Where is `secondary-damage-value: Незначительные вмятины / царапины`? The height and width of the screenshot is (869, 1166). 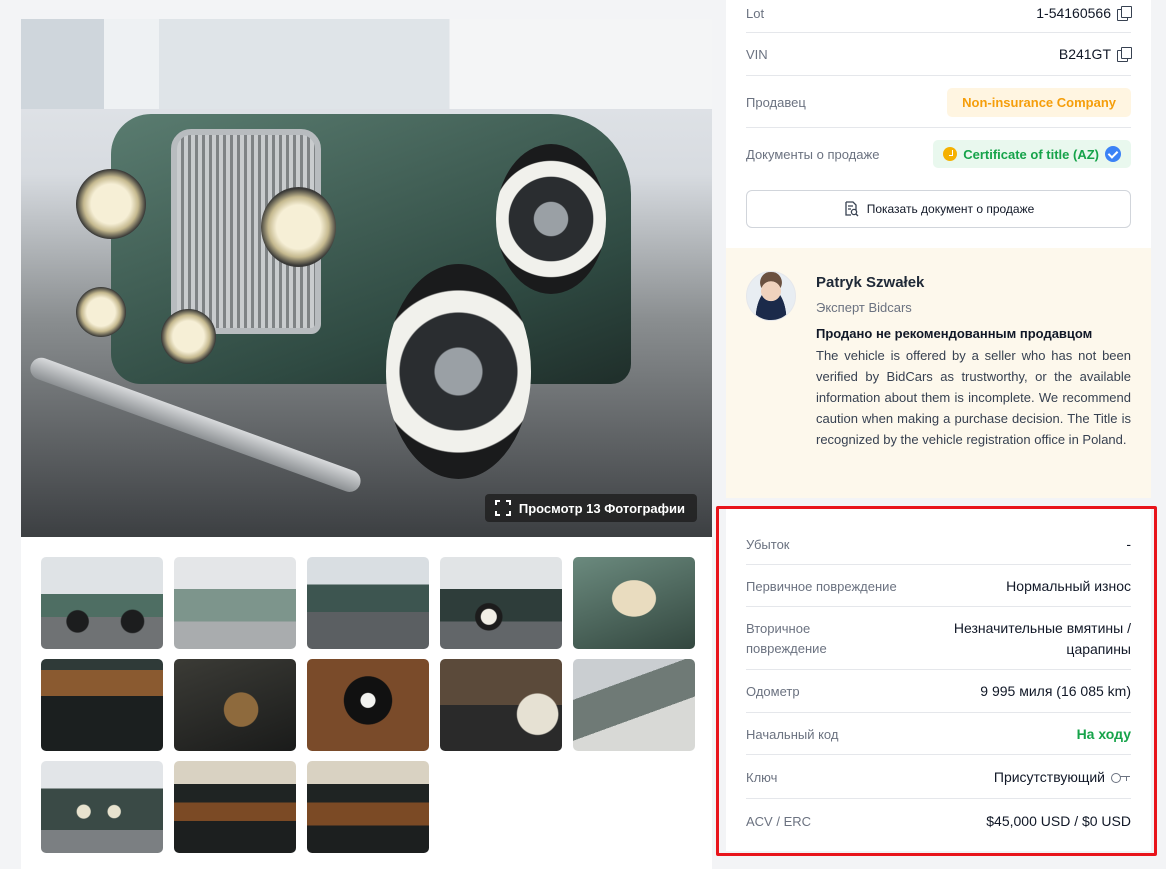
secondary-damage-value: Незначительные вмятины / царапины is located at coordinates (1042, 639).